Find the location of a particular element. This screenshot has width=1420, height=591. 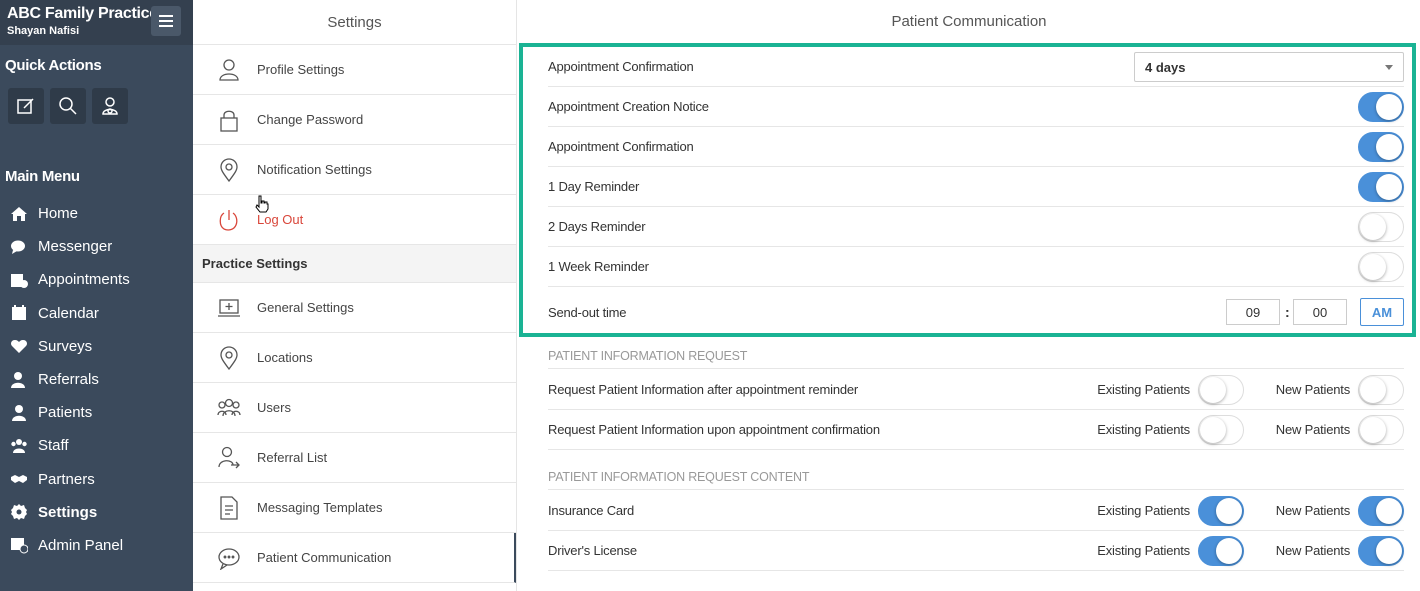

row-label: 1 Day Reminder is located at coordinates (594, 186).